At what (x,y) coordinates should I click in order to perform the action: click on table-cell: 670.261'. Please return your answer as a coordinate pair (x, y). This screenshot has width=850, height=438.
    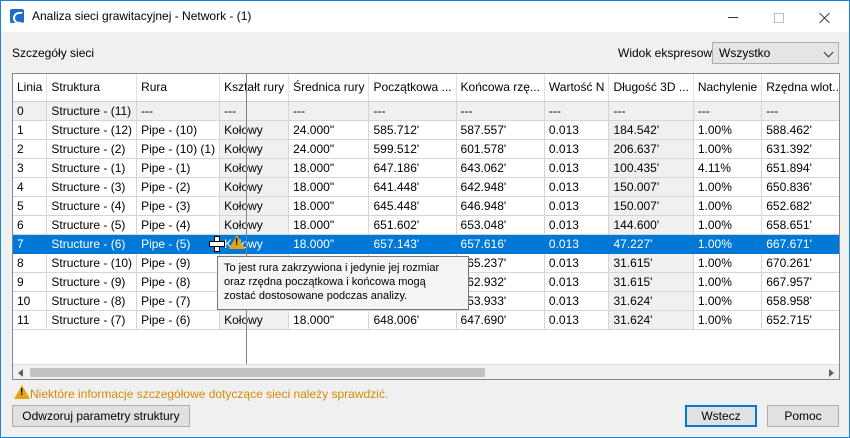
    Looking at the image, I should click on (800, 263).